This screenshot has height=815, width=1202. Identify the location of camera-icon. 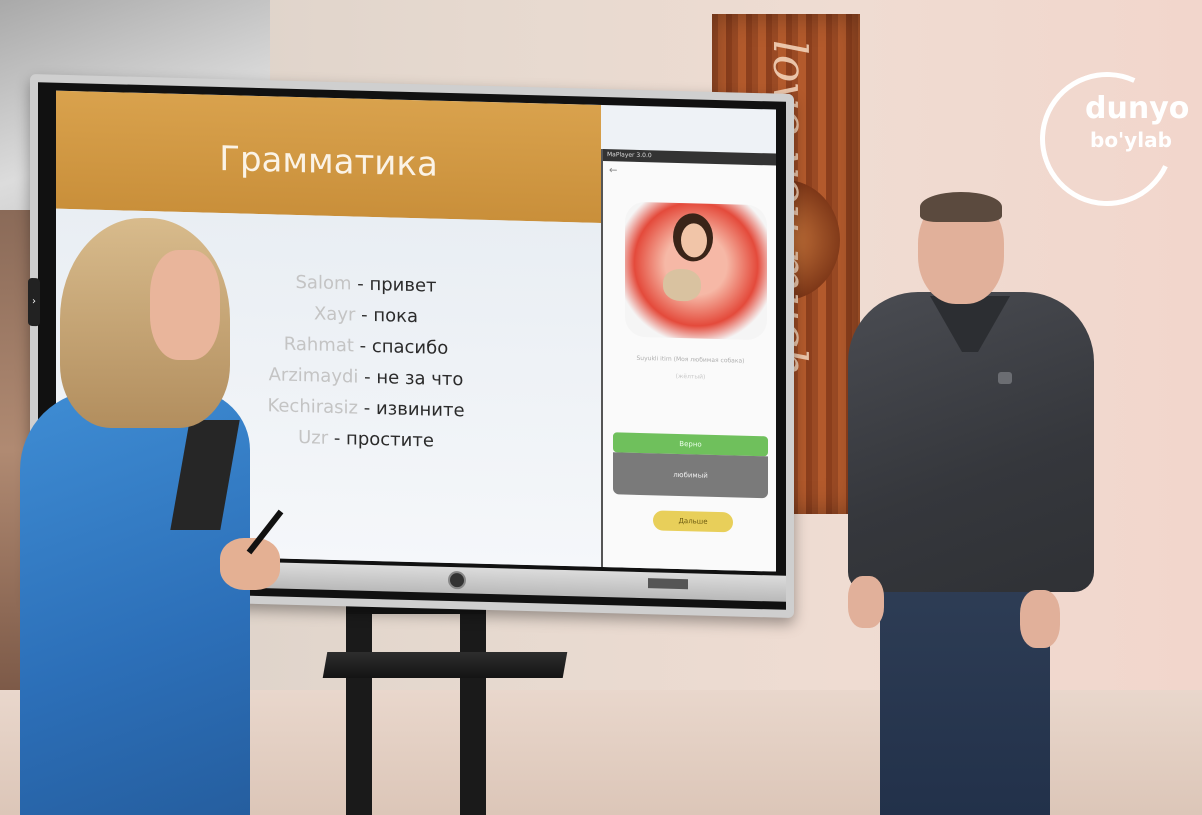
(457, 580).